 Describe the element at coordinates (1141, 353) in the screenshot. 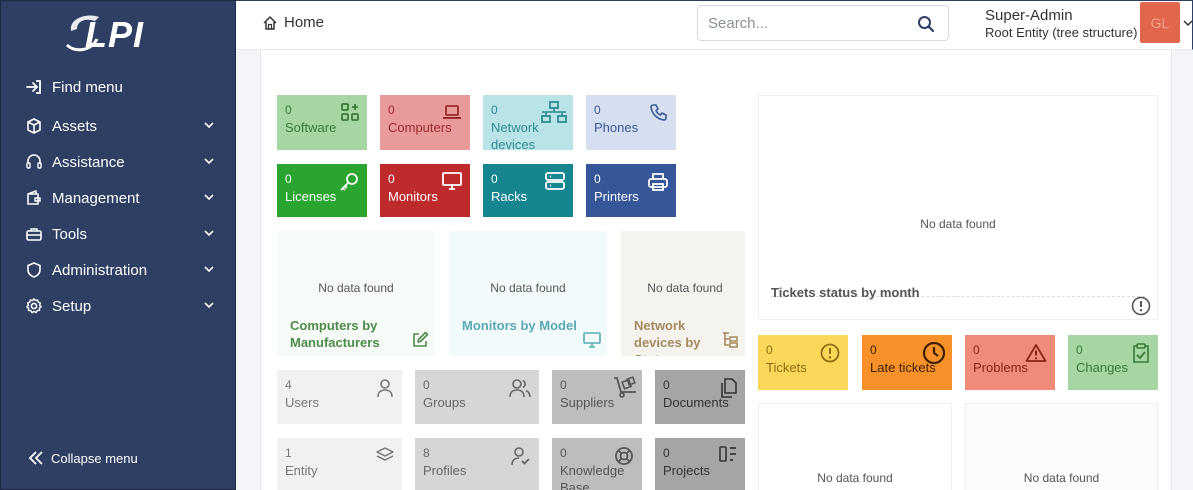

I see `clipboard-check-icon` at that location.